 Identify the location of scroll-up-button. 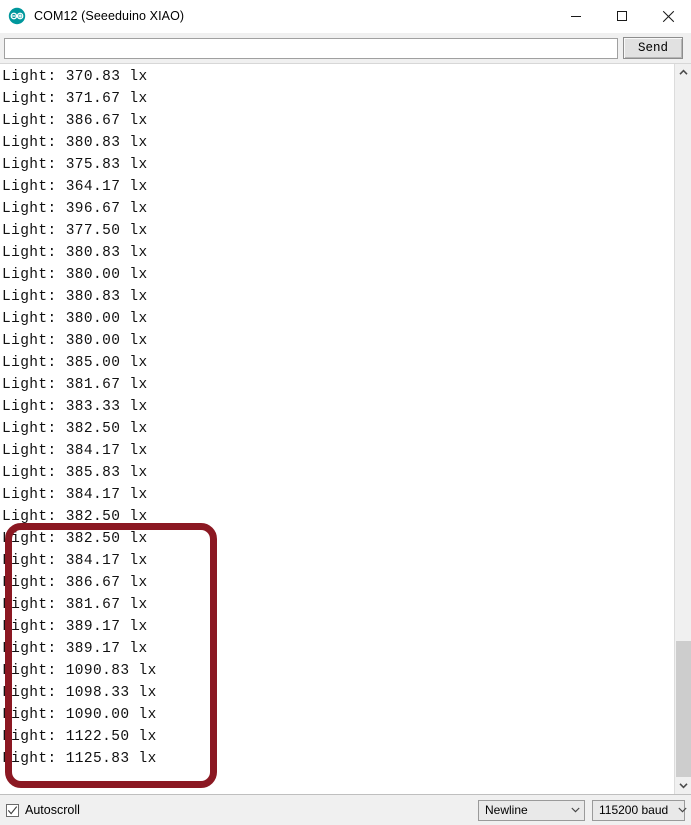
(683, 72).